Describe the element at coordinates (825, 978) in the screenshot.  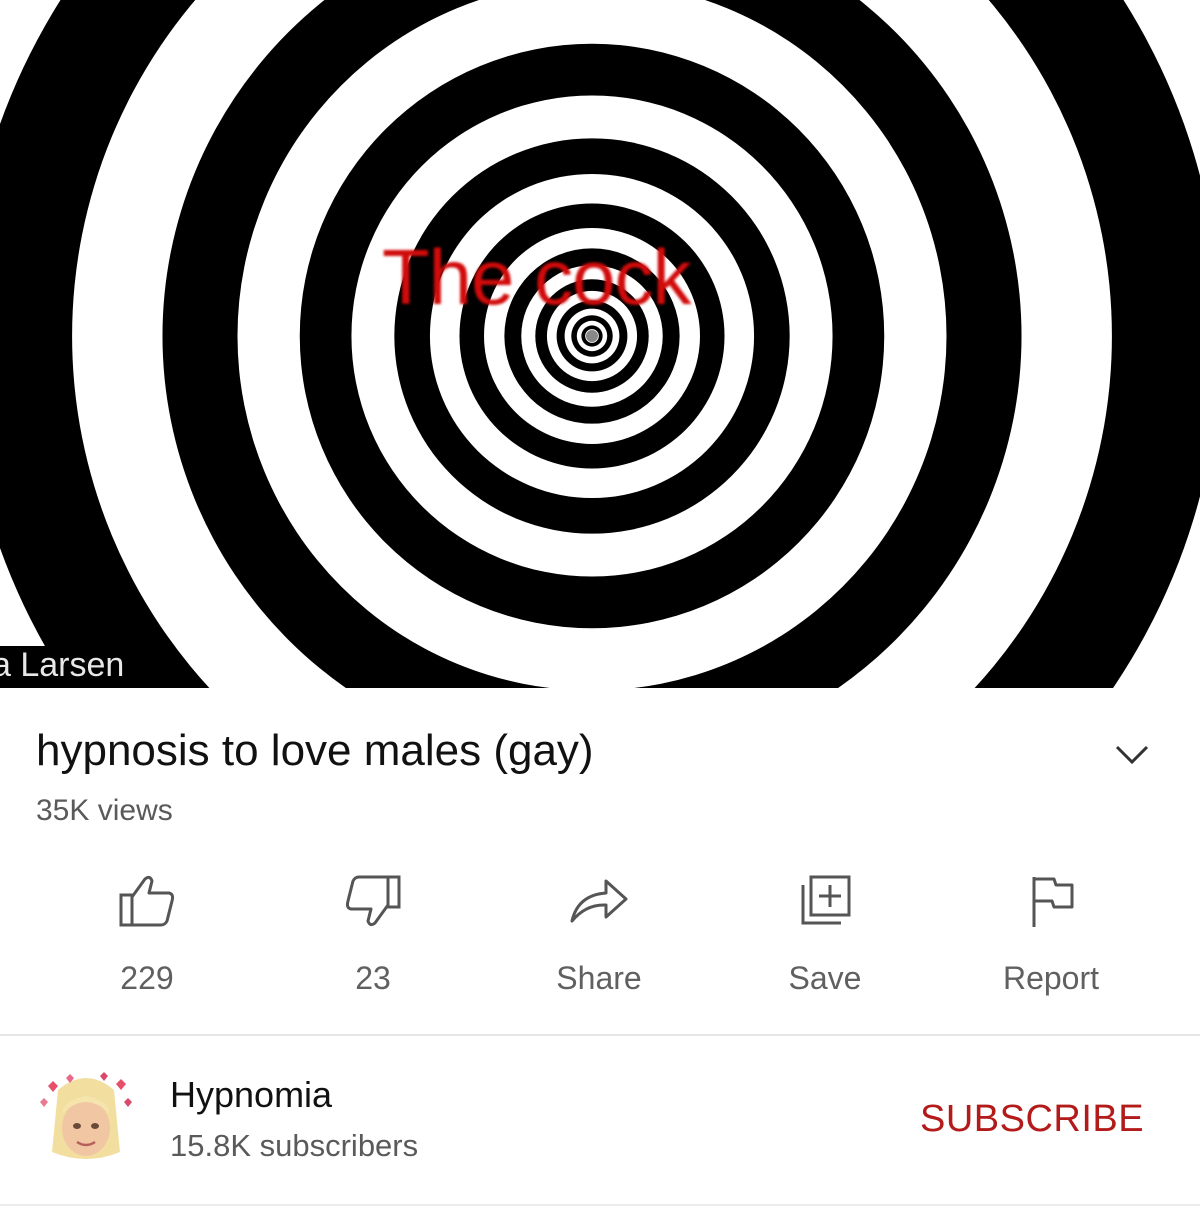
I see `save-label: Save` at that location.